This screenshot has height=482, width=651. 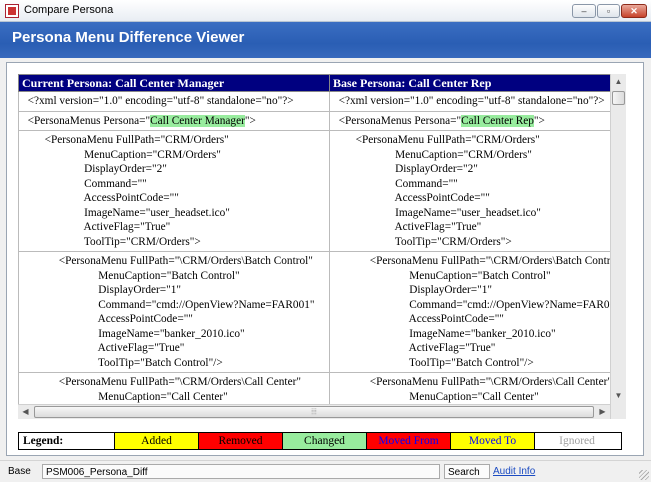 What do you see at coordinates (618, 98) in the screenshot?
I see `vertical-scroll-thumb` at bounding box center [618, 98].